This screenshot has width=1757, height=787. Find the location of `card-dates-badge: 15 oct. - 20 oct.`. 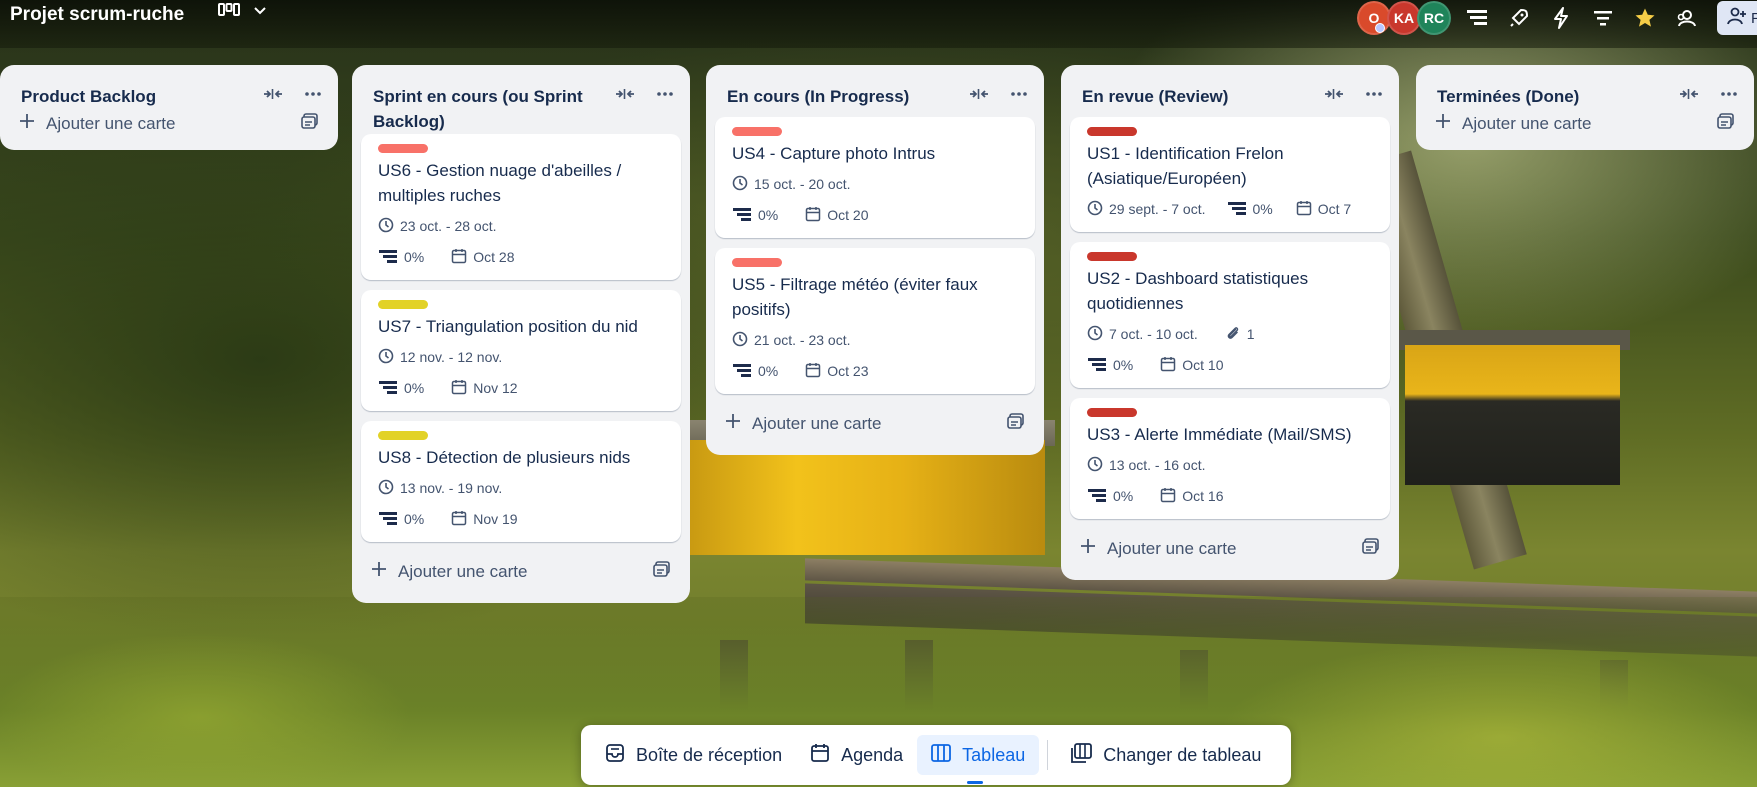

card-dates-badge: 15 oct. - 20 oct. is located at coordinates (791, 184).